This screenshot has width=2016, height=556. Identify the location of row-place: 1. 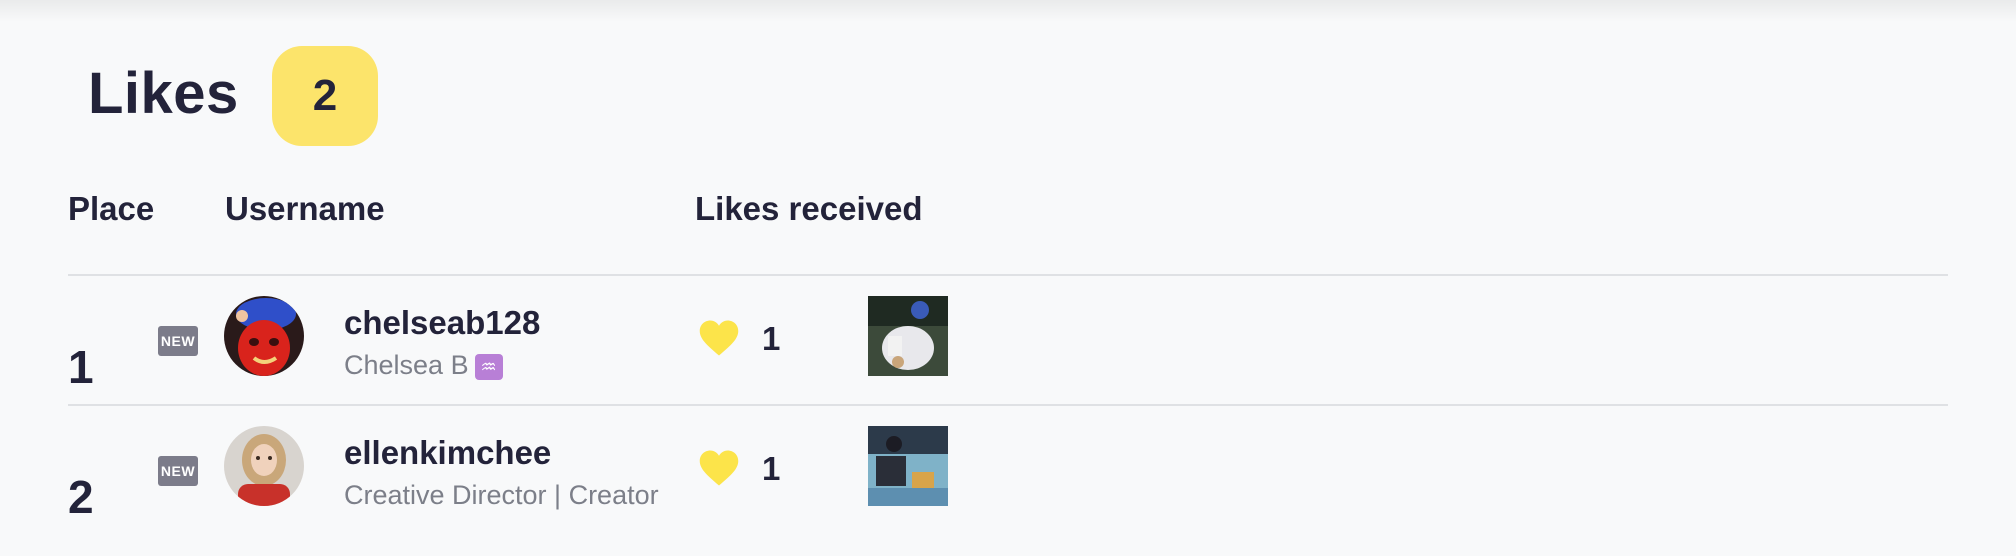
(81, 367).